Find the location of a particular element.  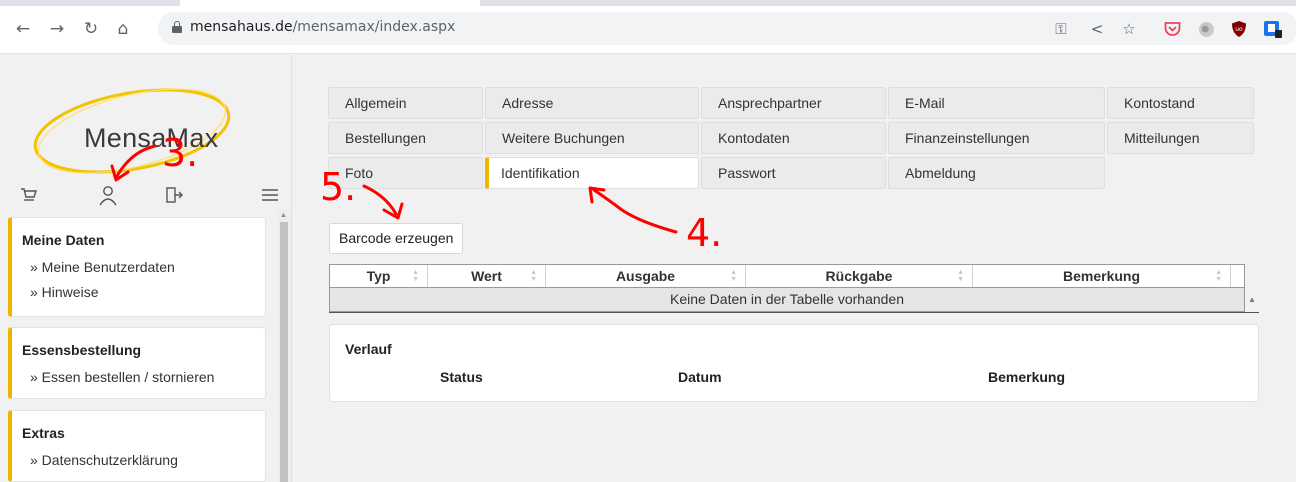

tab-identifikation: Identifikation is located at coordinates (592, 173).